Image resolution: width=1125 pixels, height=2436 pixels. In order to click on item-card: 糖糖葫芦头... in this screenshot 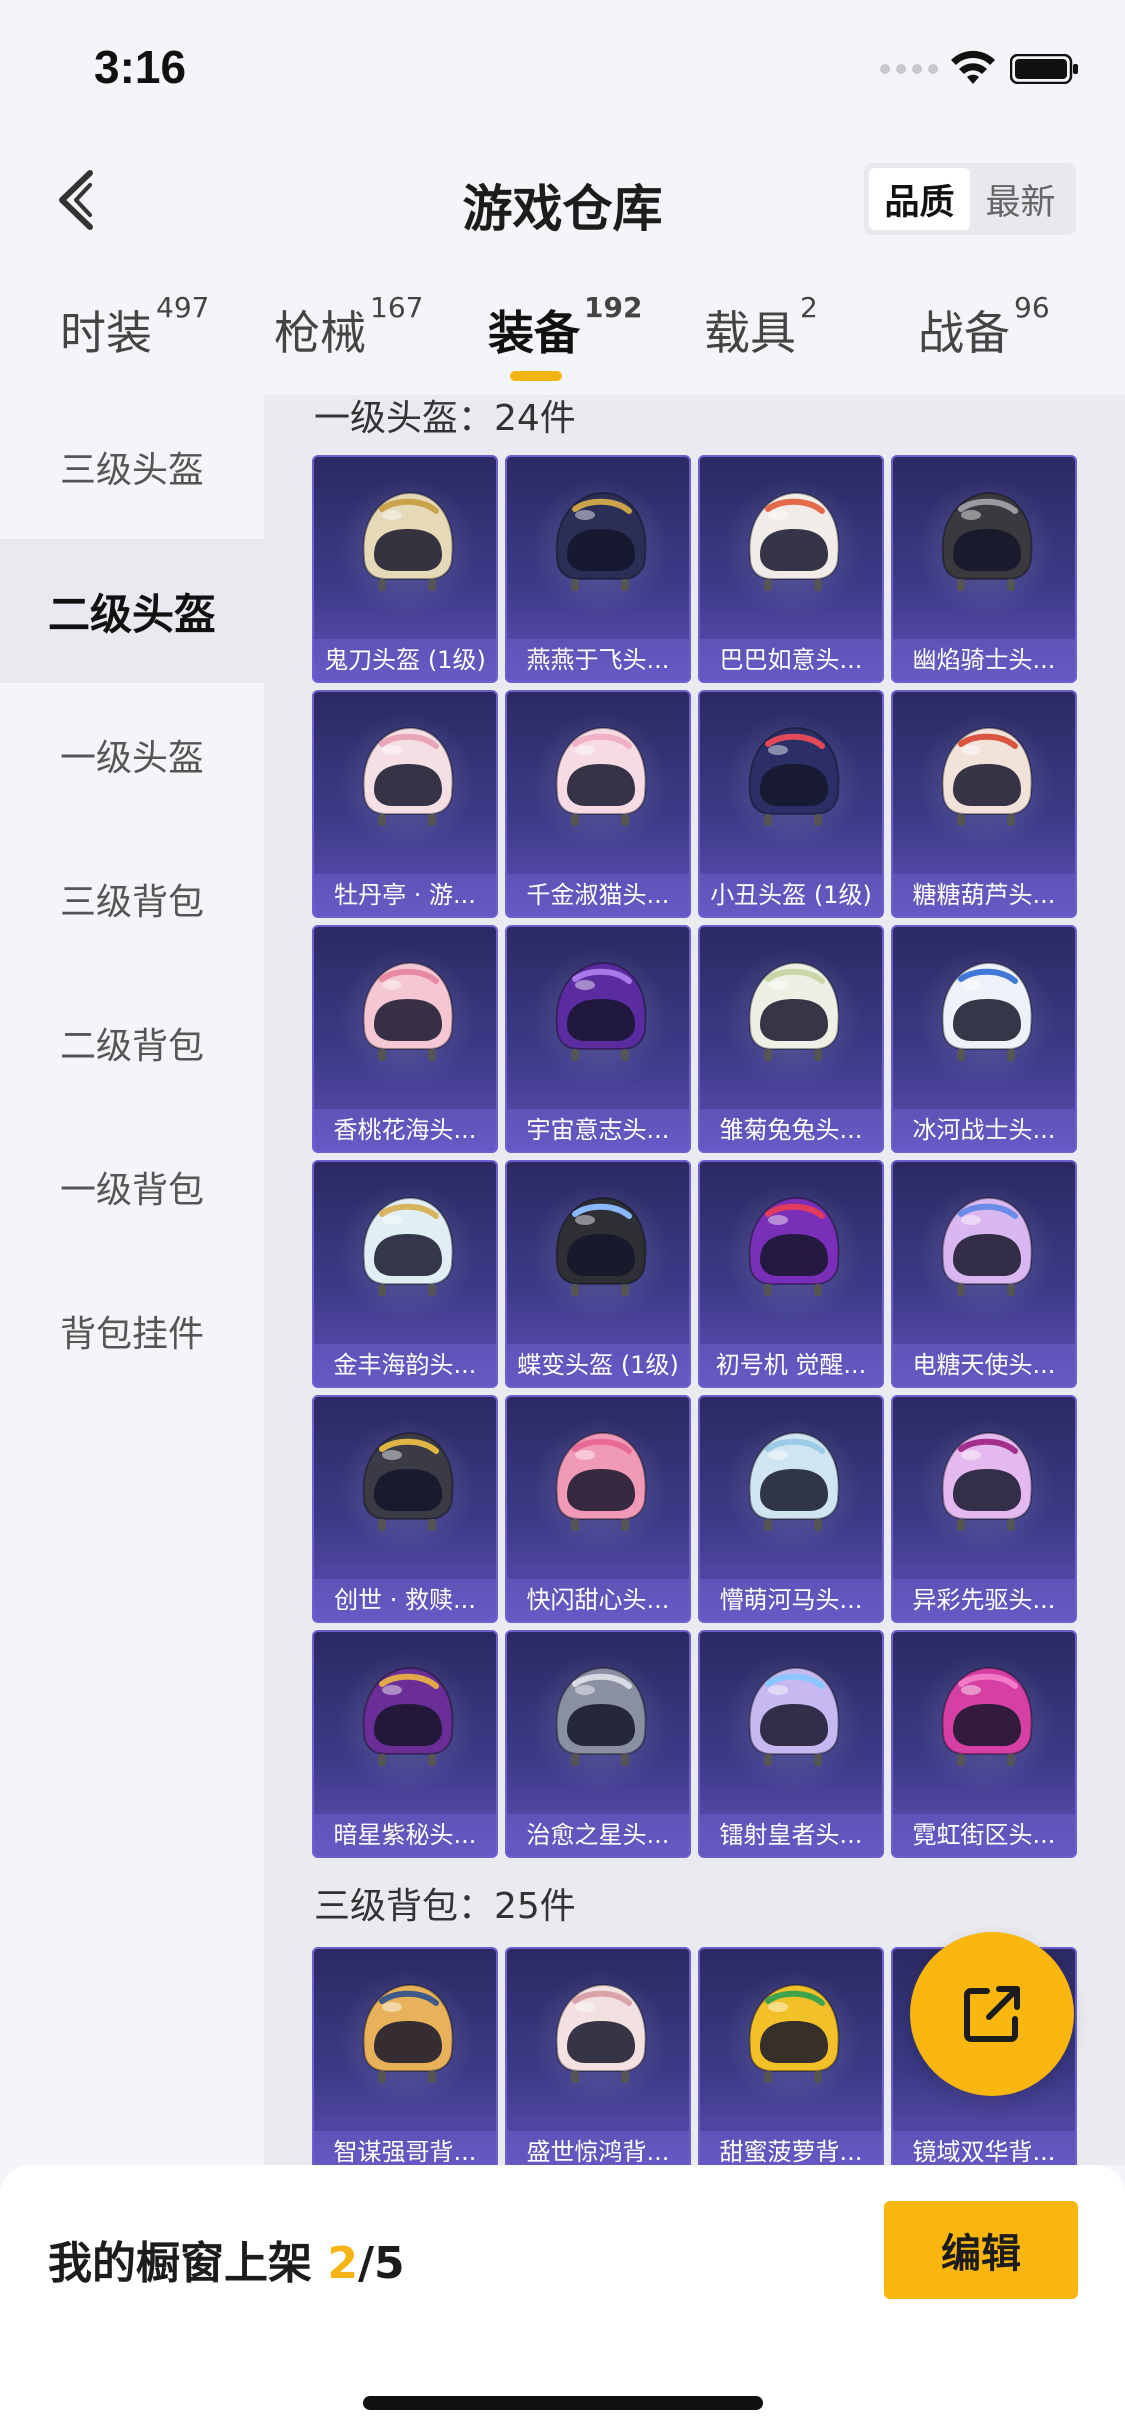, I will do `click(984, 804)`.